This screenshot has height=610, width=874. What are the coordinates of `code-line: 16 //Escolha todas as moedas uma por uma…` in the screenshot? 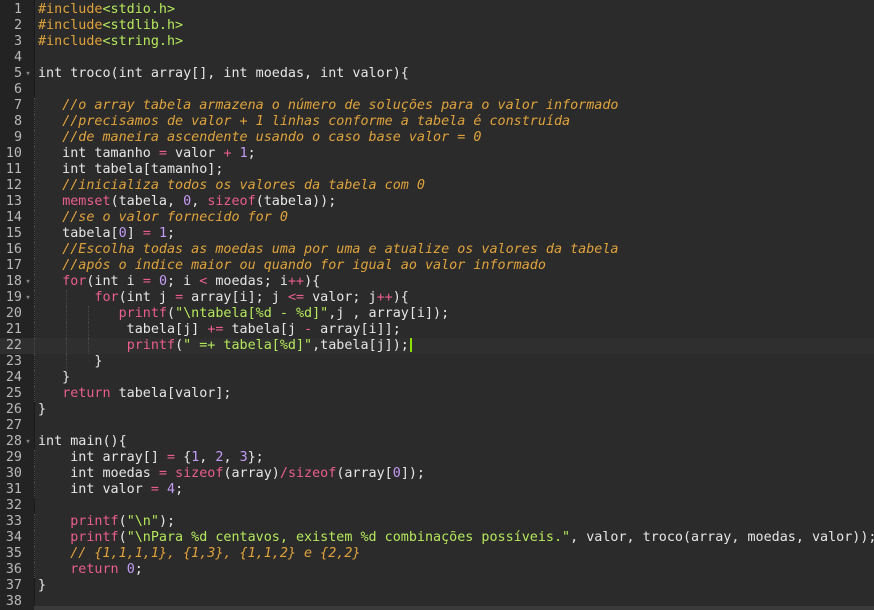 It's located at (437, 250).